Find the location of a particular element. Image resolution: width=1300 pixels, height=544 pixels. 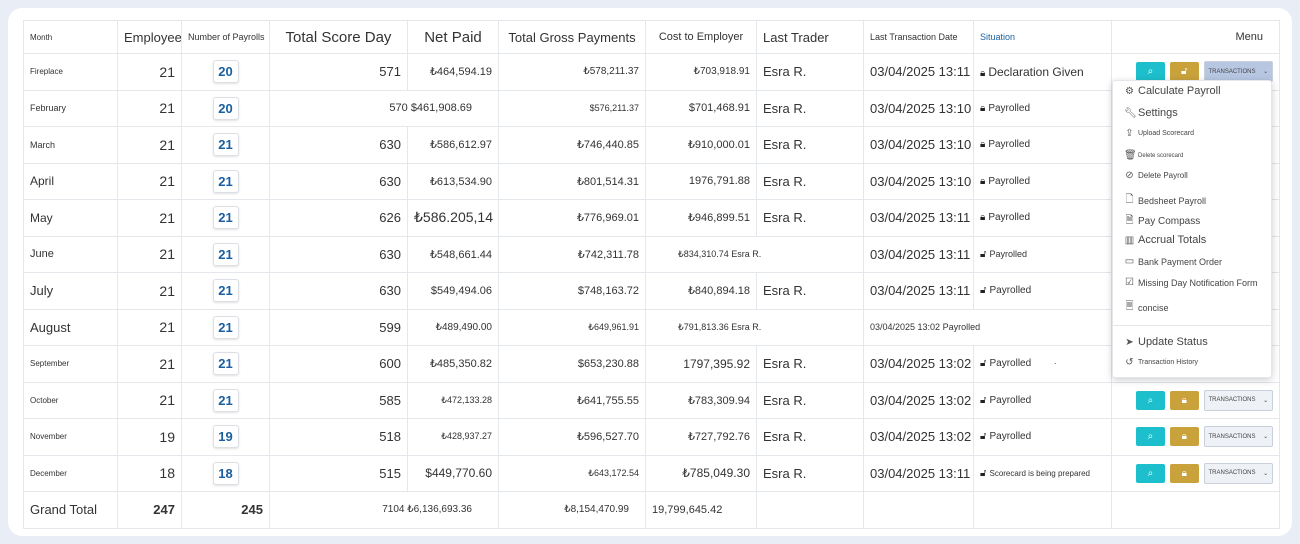

col-num-payrolls: Number of Payrolls is located at coordinates (225, 37).